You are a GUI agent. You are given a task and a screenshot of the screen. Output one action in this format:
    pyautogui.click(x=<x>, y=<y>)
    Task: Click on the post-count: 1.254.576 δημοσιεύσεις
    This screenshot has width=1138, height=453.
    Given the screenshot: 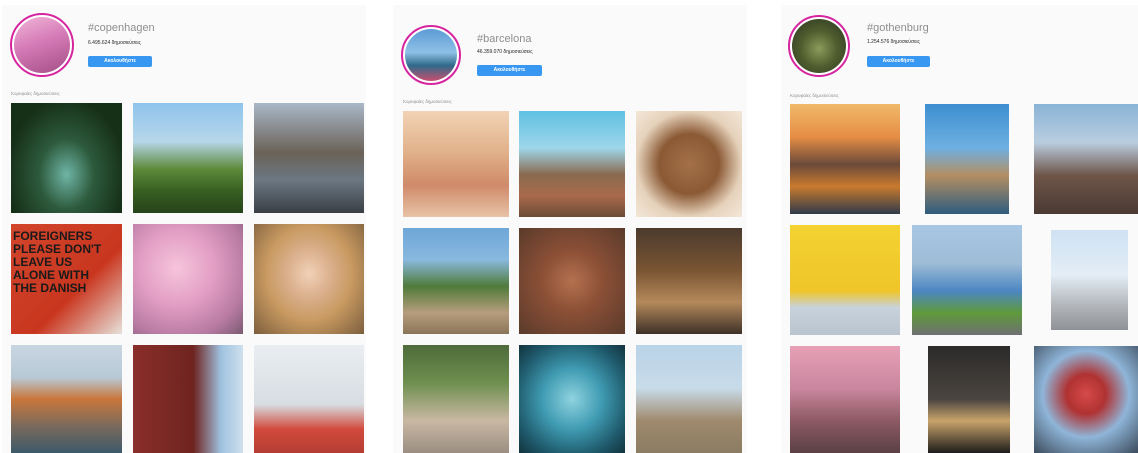 What is the action you would take?
    pyautogui.click(x=893, y=42)
    